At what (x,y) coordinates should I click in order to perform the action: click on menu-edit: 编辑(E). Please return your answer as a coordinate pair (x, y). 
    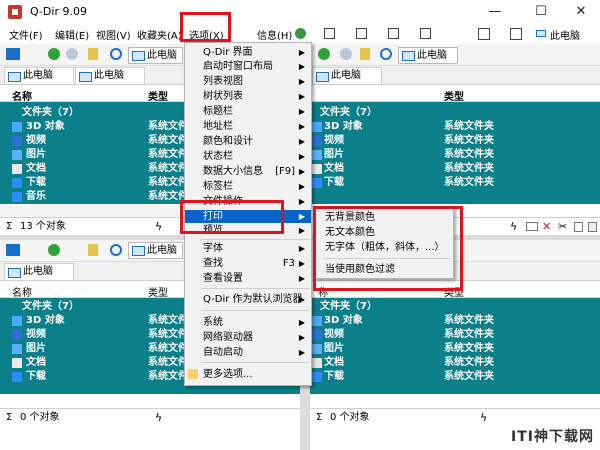
    Looking at the image, I should click on (72, 34).